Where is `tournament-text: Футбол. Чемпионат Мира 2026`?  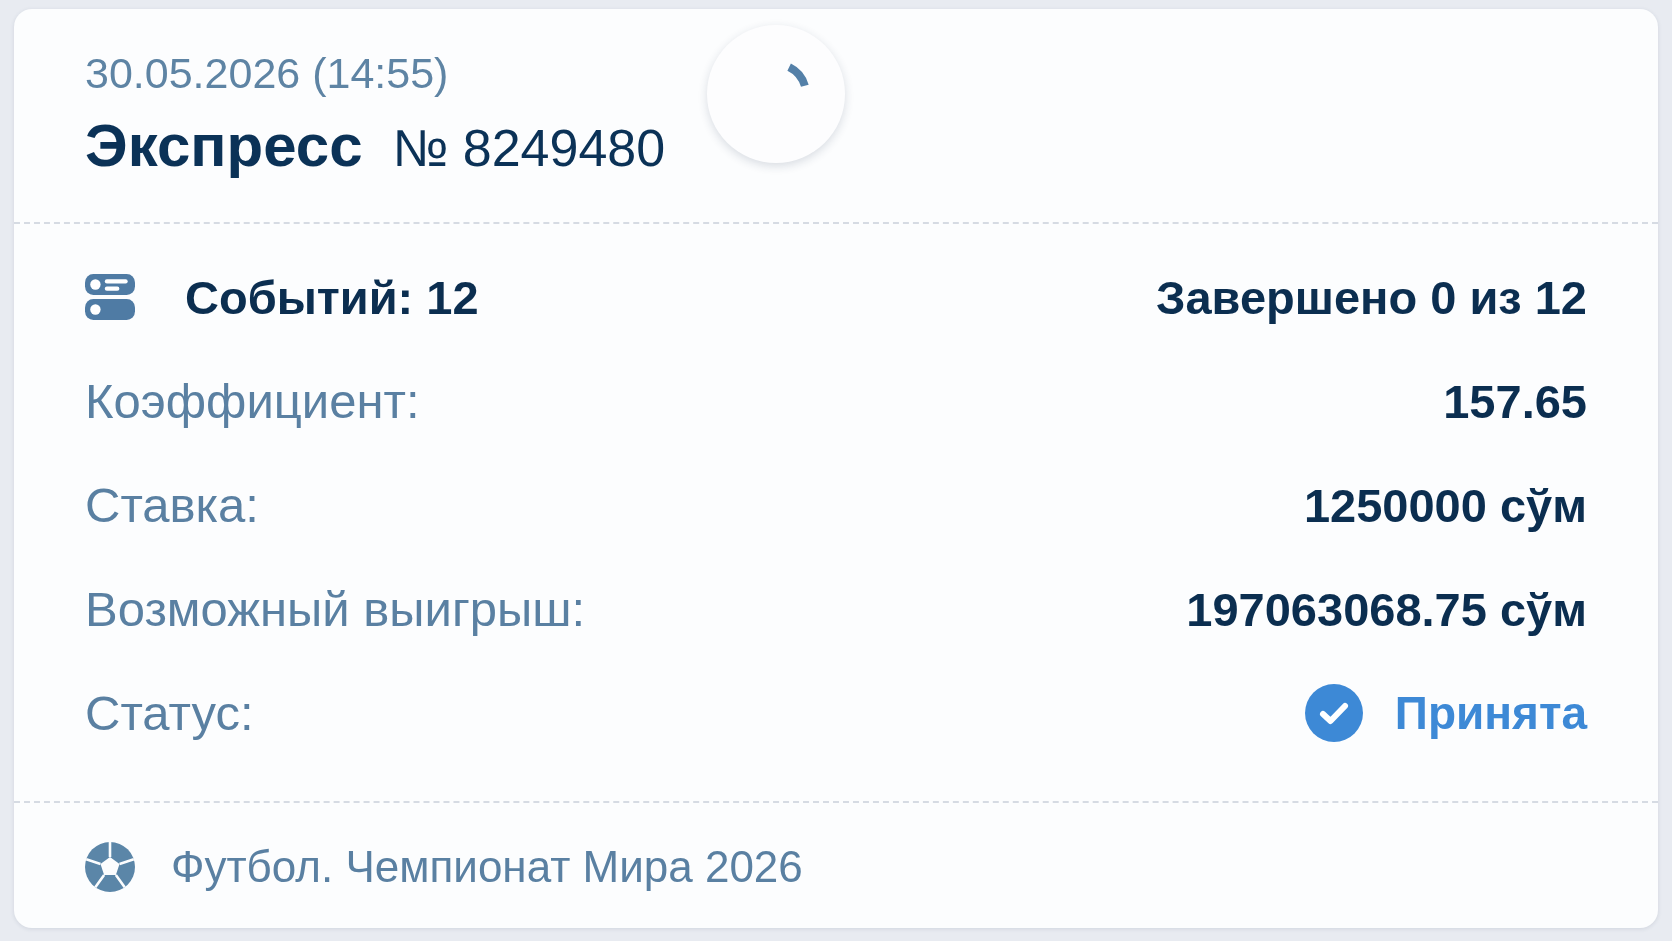
tournament-text: Футбол. Чемпионат Мира 2026 is located at coordinates (487, 867).